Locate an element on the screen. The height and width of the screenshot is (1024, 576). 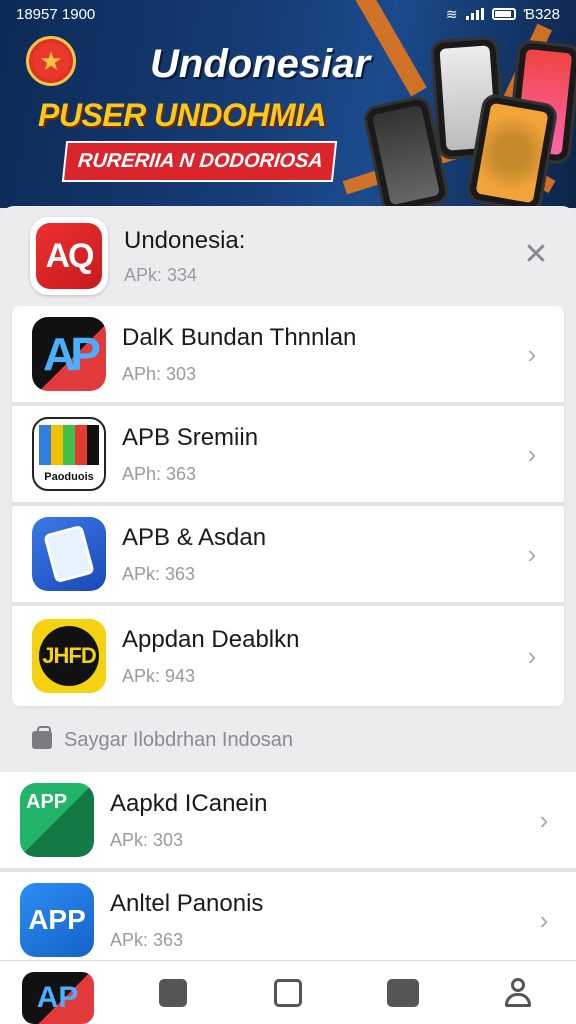
person-icon is located at coordinates (518, 992).